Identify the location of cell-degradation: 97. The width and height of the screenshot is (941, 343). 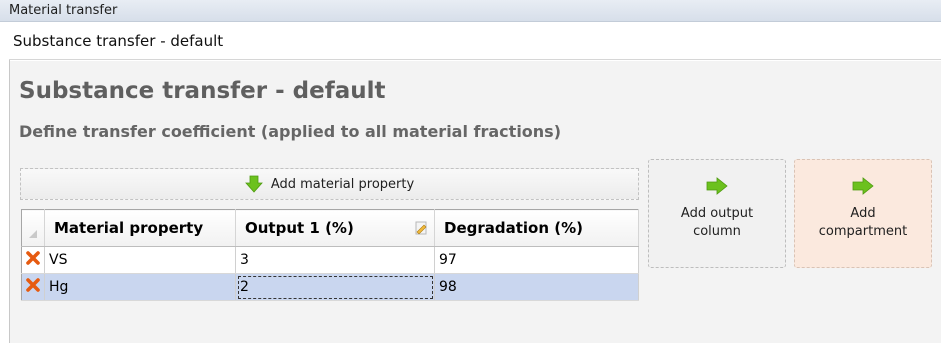
(536, 260).